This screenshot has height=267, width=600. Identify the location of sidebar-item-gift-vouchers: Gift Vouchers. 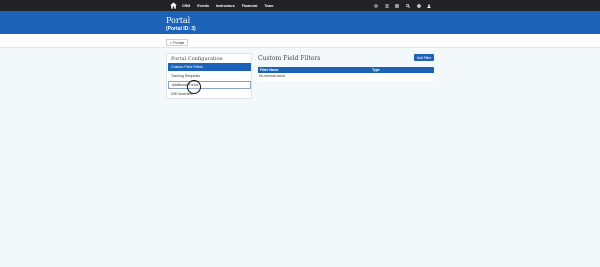
(209, 94).